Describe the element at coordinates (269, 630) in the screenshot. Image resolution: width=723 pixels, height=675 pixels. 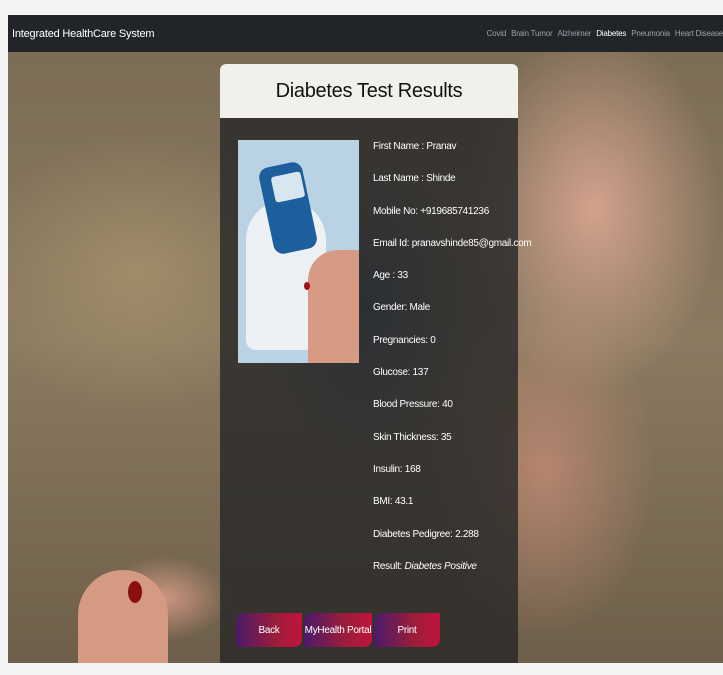
I see `back-button: Back` at that location.